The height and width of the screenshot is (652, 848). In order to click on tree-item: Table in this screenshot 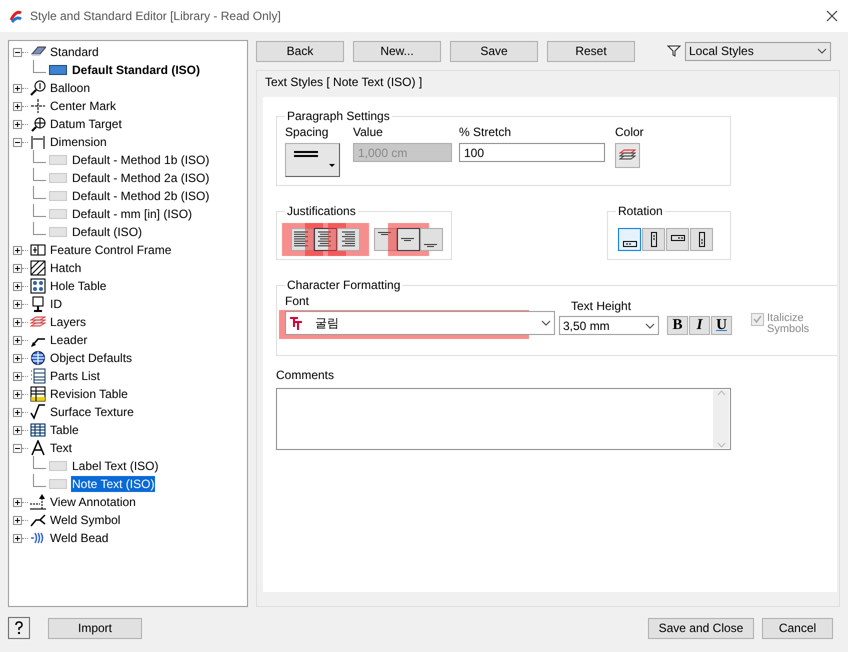, I will do `click(64, 430)`.